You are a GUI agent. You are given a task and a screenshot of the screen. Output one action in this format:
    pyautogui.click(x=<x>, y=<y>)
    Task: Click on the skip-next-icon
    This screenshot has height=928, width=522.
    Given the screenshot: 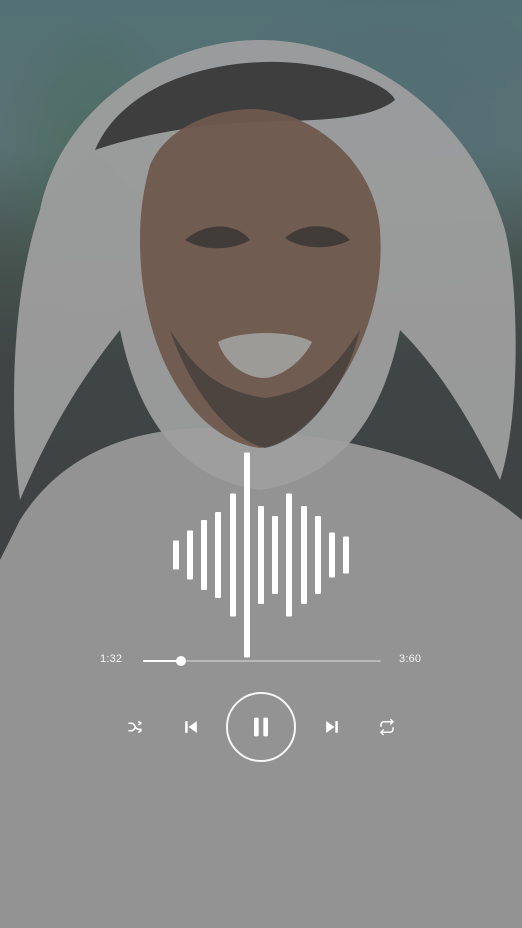 What is the action you would take?
    pyautogui.click(x=332, y=727)
    